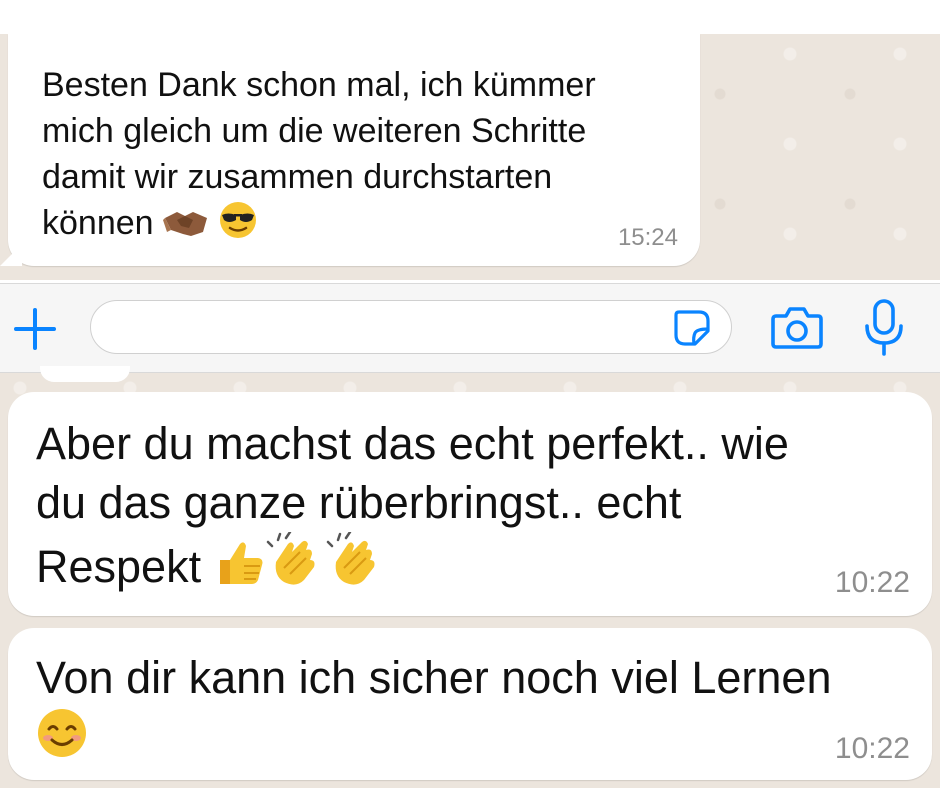 The width and height of the screenshot is (940, 788). What do you see at coordinates (35, 329) in the screenshot?
I see `plus-icon` at bounding box center [35, 329].